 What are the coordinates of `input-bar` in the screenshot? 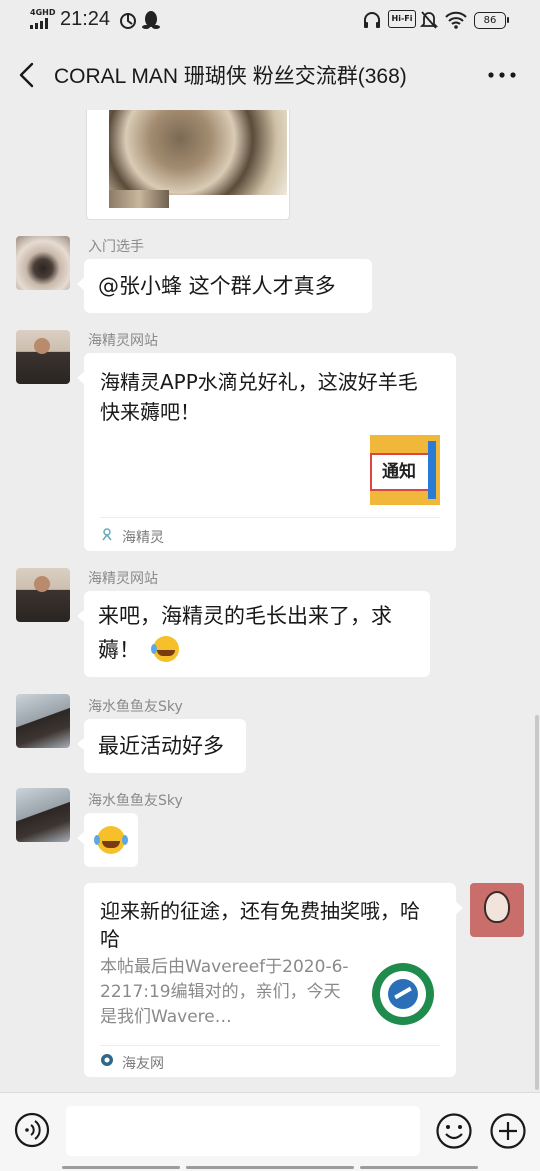 It's located at (270, 1131).